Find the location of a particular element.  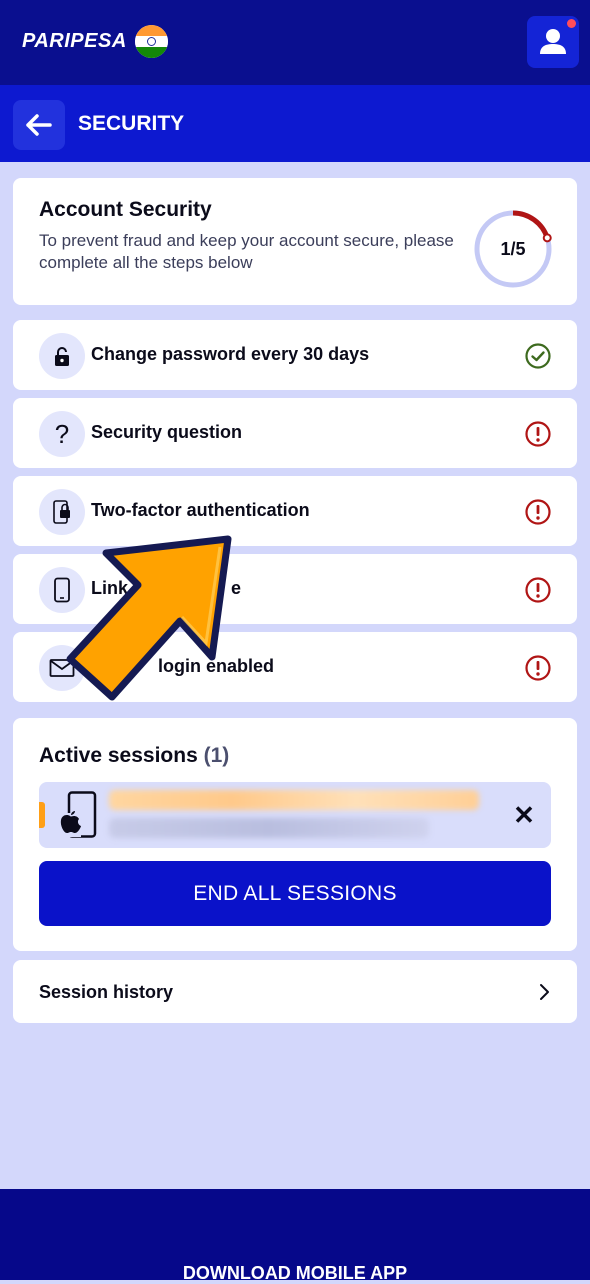

session-device-info-redacted is located at coordinates (294, 800).